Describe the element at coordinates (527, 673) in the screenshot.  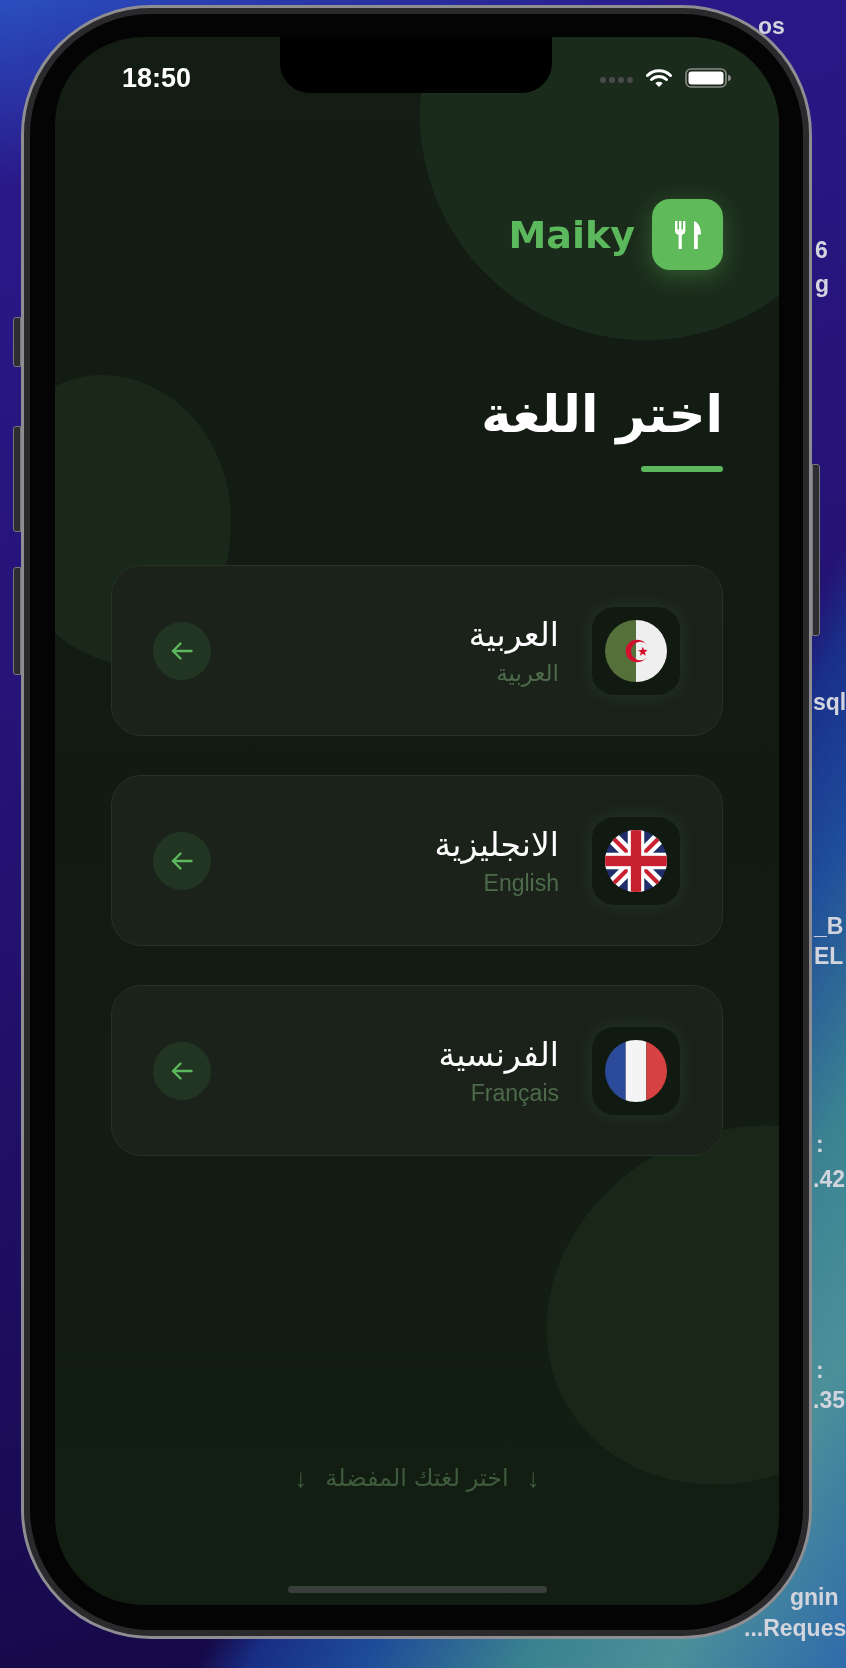
I see `language-native-name: العربية` at that location.